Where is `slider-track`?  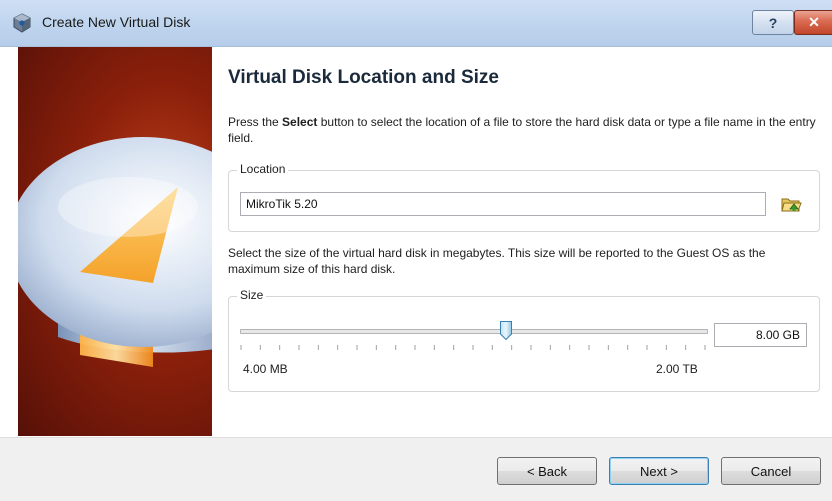 slider-track is located at coordinates (474, 331).